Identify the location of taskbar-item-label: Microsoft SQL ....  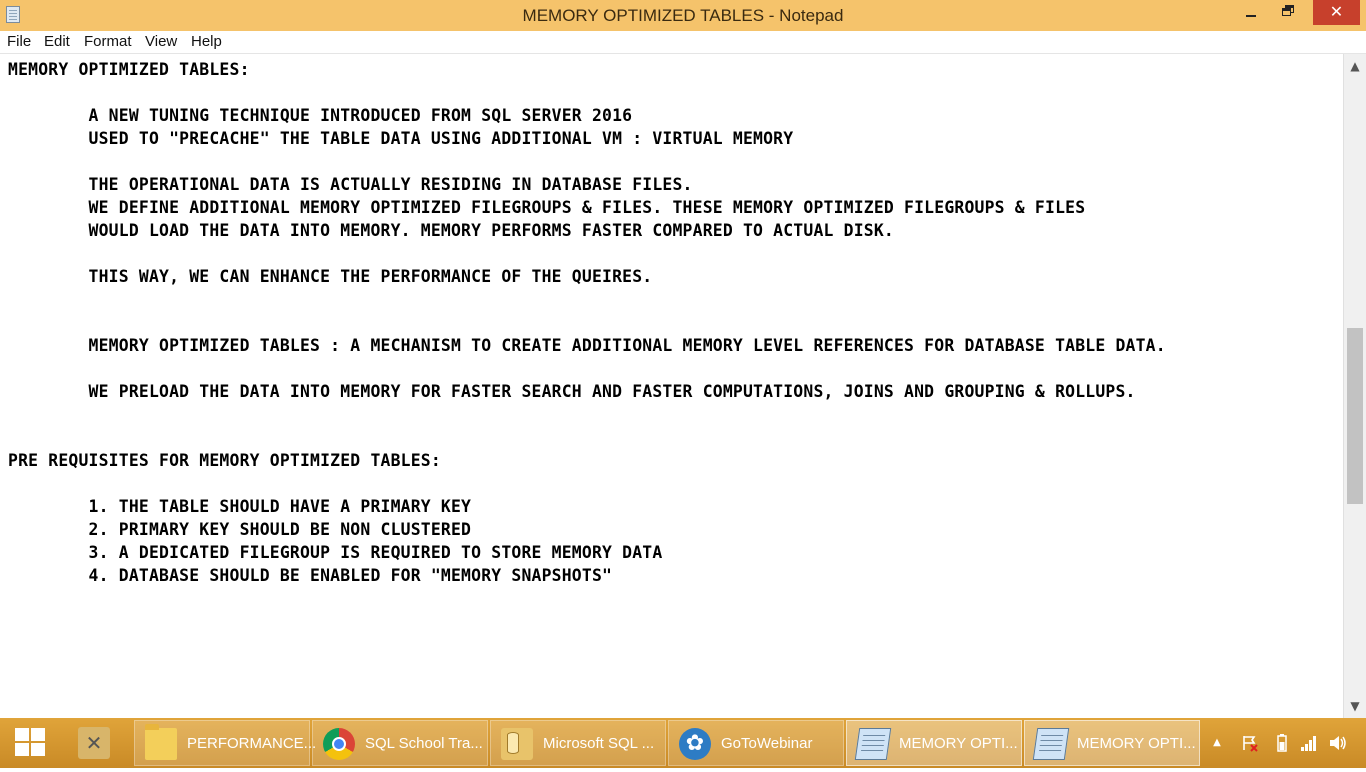
(599, 743).